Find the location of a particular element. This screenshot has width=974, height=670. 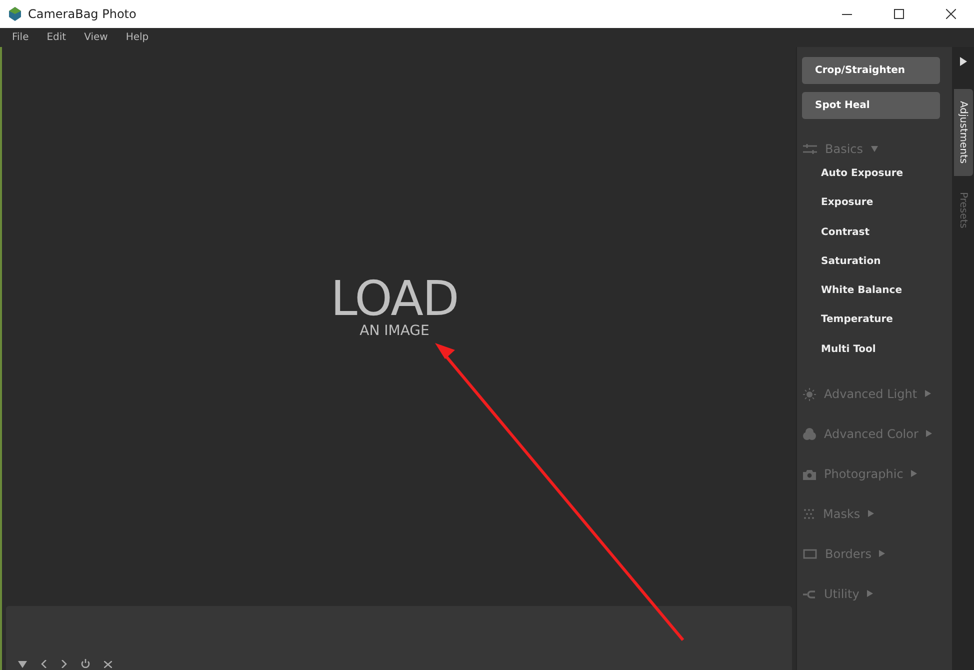

sliders-icon is located at coordinates (810, 149).